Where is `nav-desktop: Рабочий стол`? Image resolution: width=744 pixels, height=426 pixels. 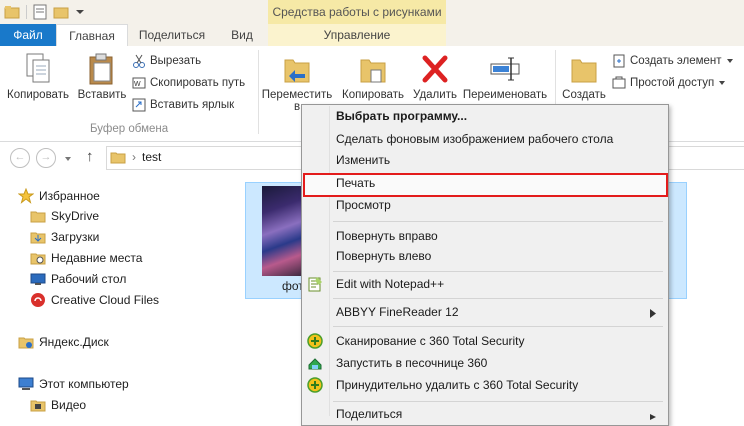
nav-desktop: Рабочий стол is located at coordinates (78, 279).